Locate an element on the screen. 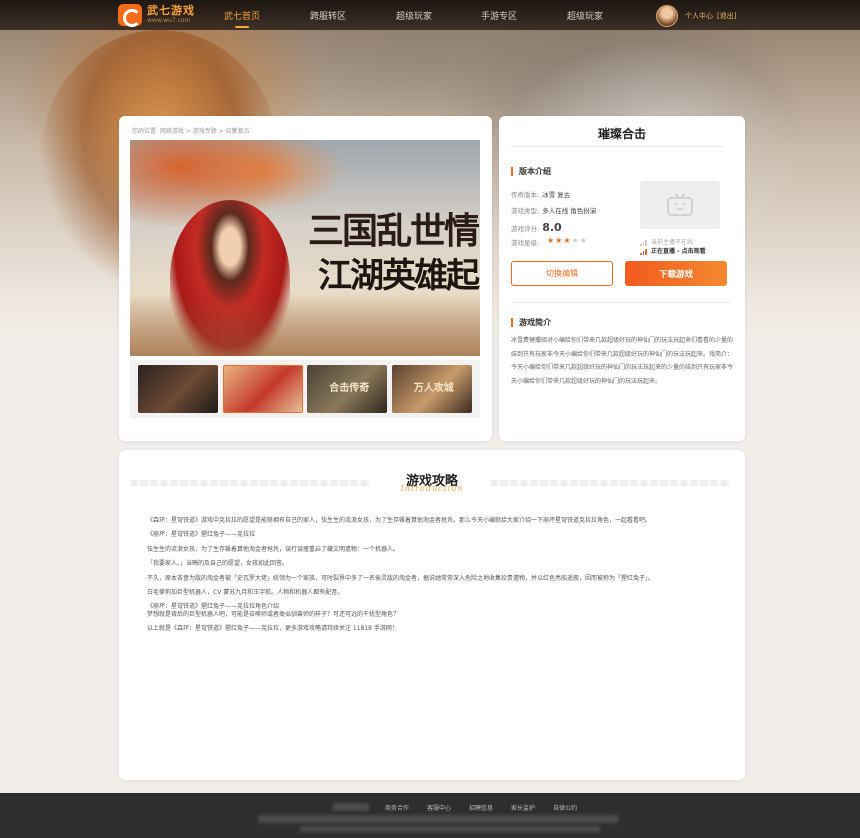  site-logo: 武七游戏 www.wu7.com is located at coordinates (156, 15).